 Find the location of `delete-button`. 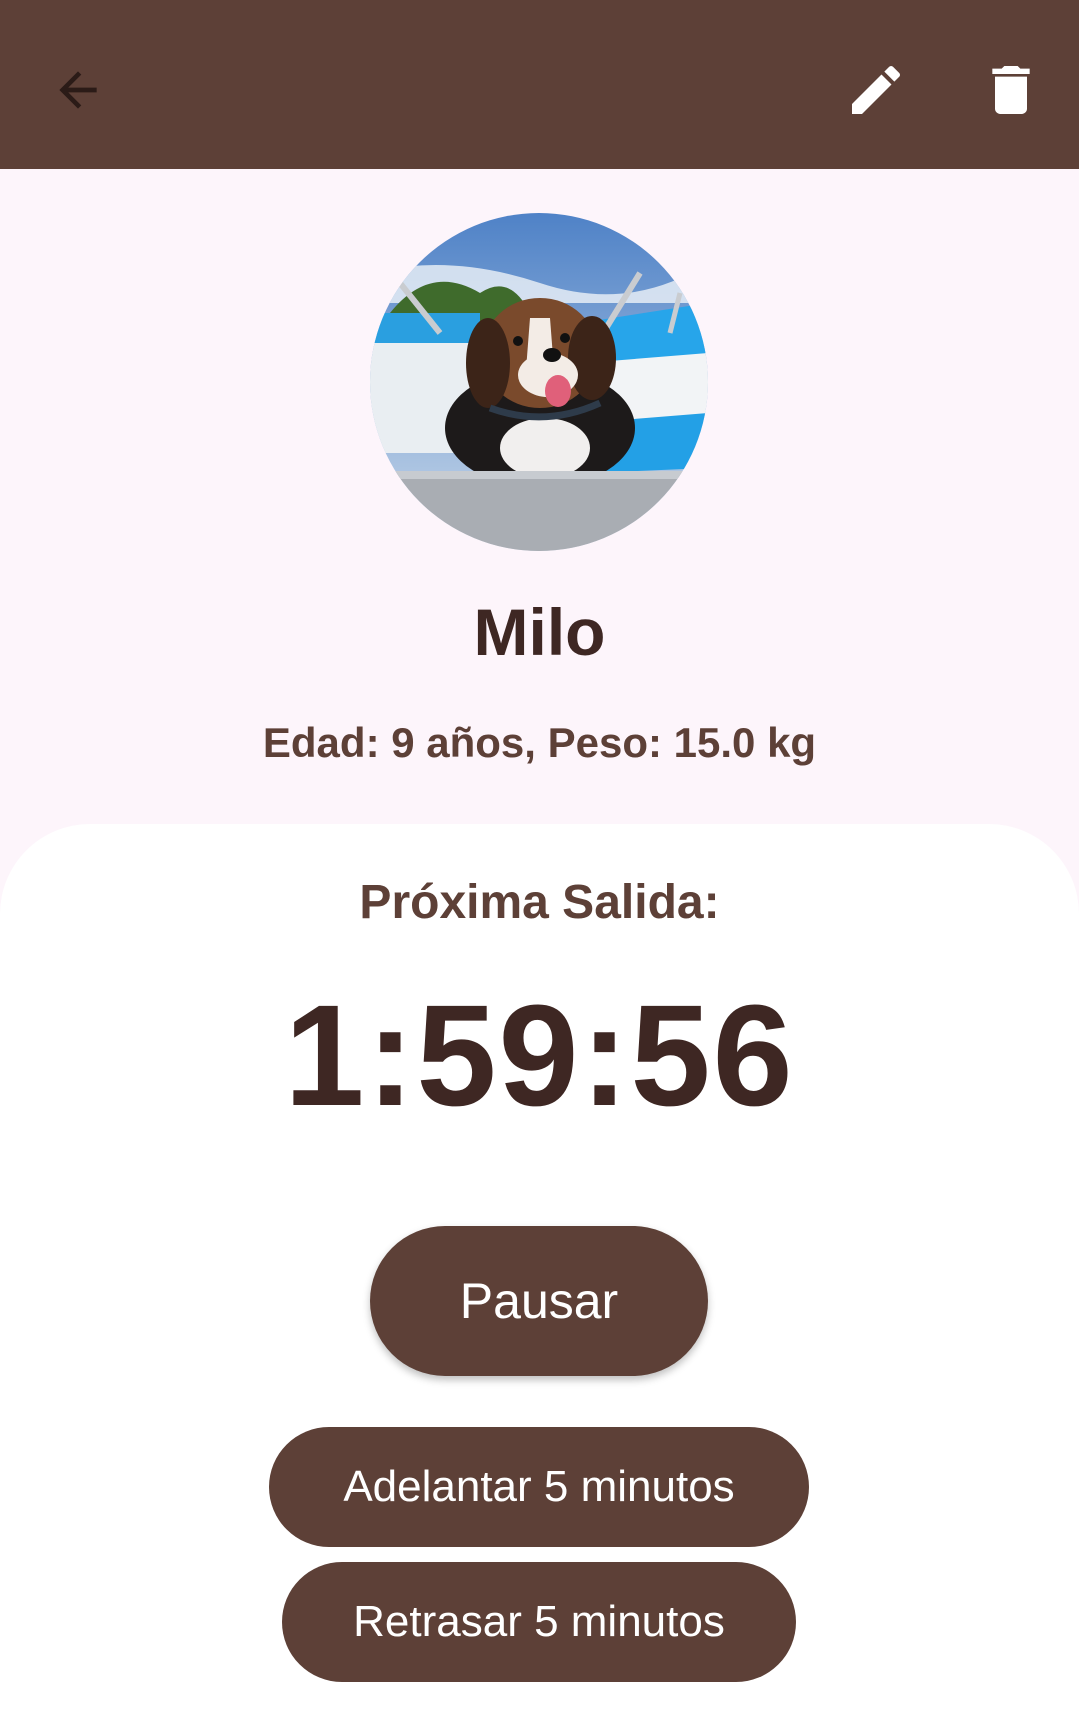

delete-button is located at coordinates (1011, 90).